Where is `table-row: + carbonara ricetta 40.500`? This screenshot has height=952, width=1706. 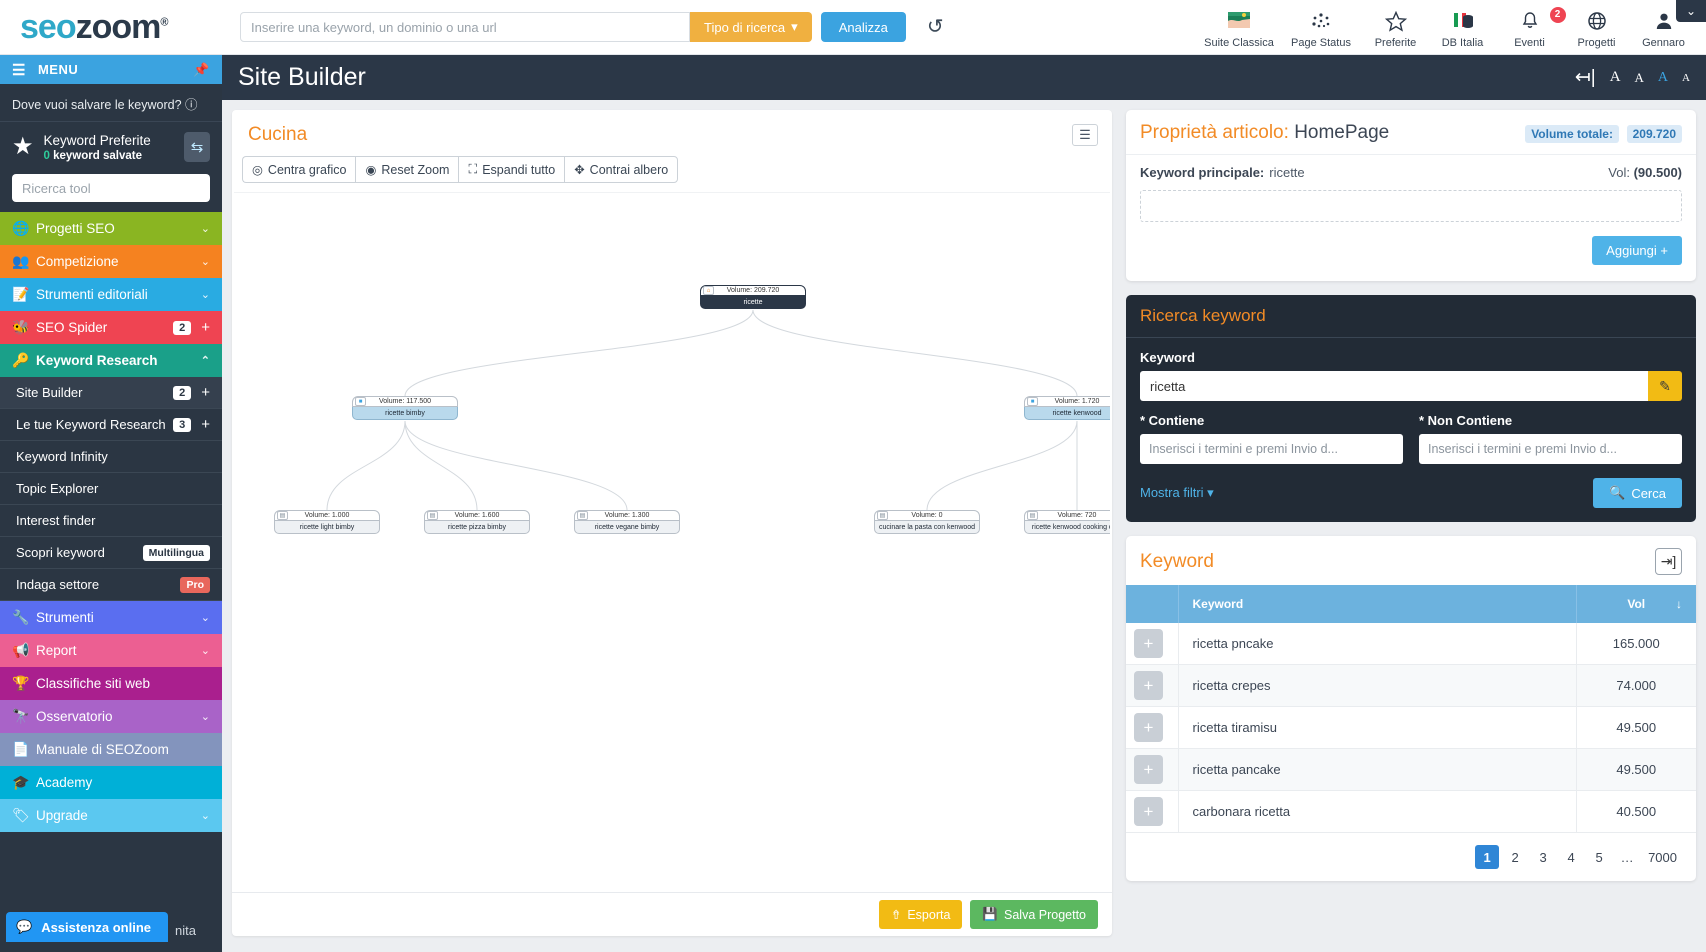 table-row: + carbonara ricetta 40.500 is located at coordinates (1411, 811).